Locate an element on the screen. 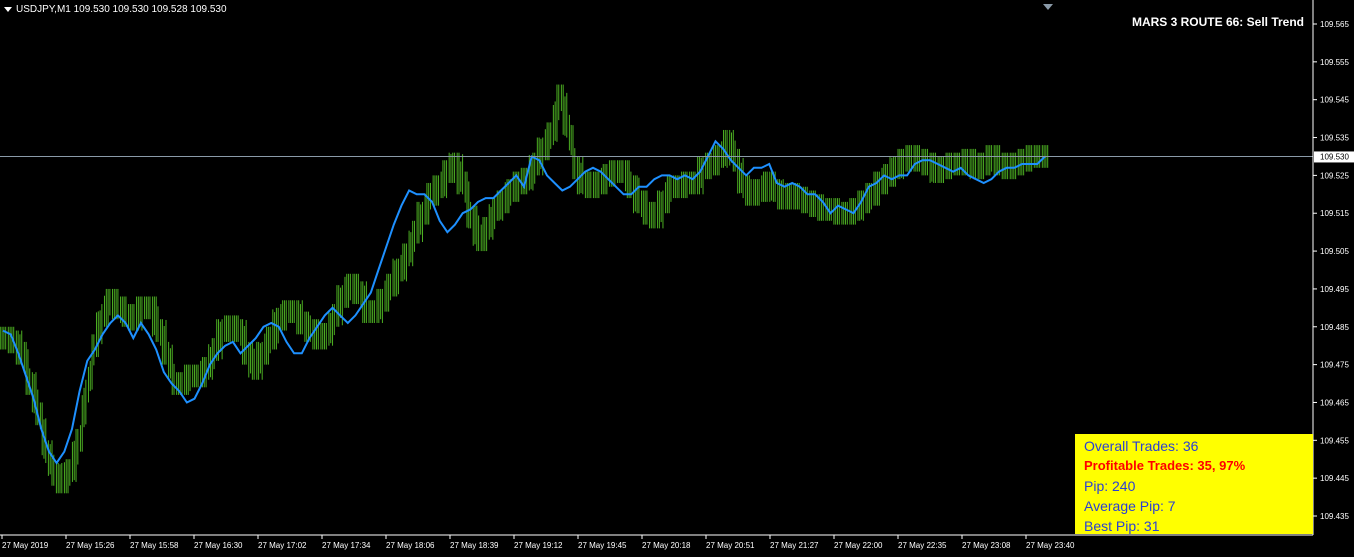 The image size is (1354, 557). x-tick-label: 27 May 17:34 is located at coordinates (346, 545).